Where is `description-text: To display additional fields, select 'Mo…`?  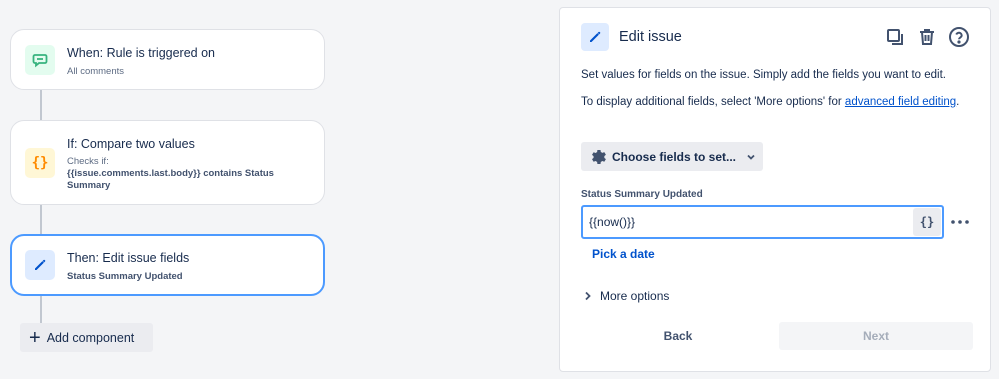 description-text: To display additional fields, select 'Mo… is located at coordinates (713, 102).